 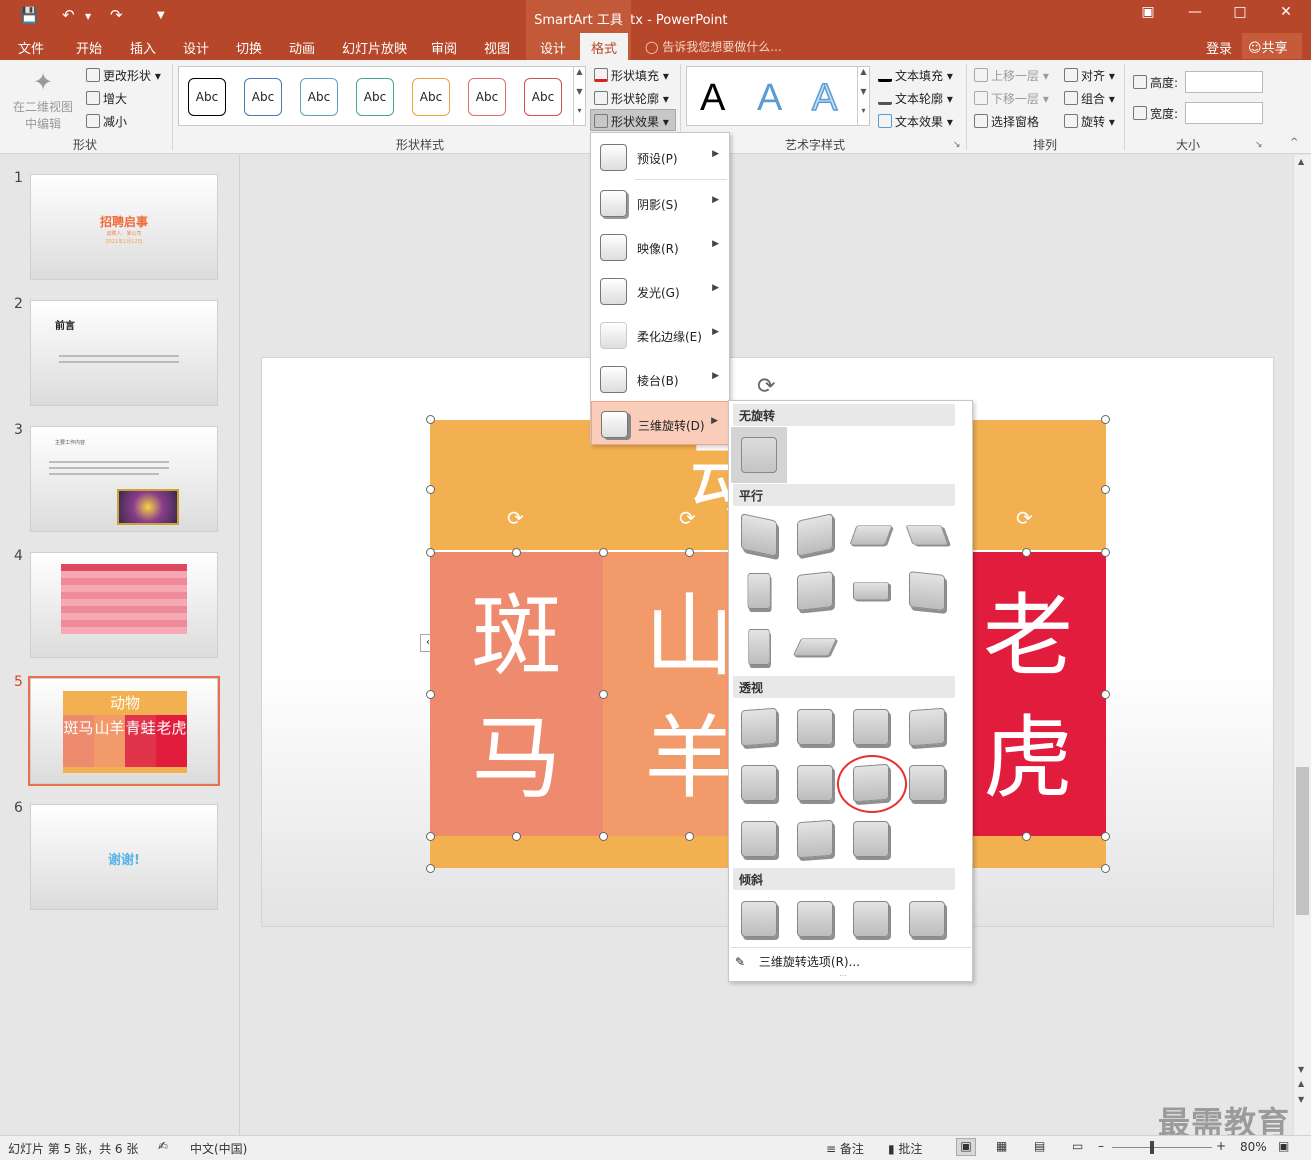 I want to click on wordart-scroll-up: ▲, so click(x=863, y=77).